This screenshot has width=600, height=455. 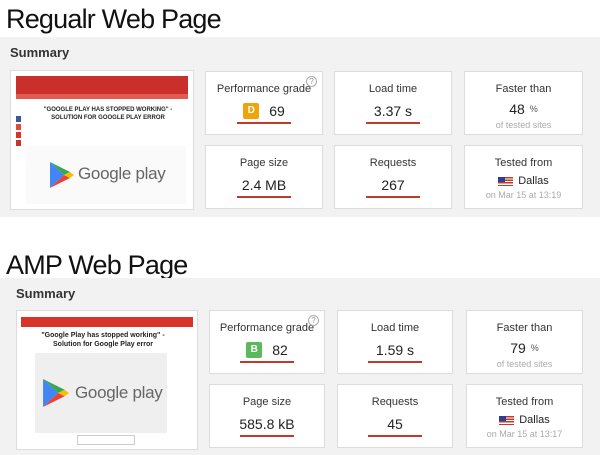 What do you see at coordinates (251, 111) in the screenshot?
I see `grade-badge: D` at bounding box center [251, 111].